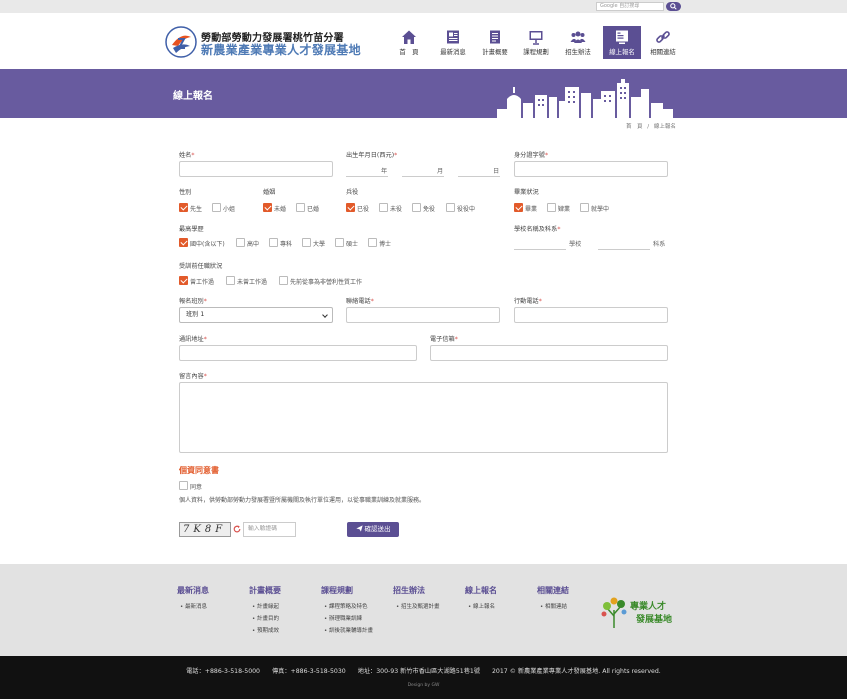 The width and height of the screenshot is (847, 699). I want to click on link-icon, so click(663, 37).